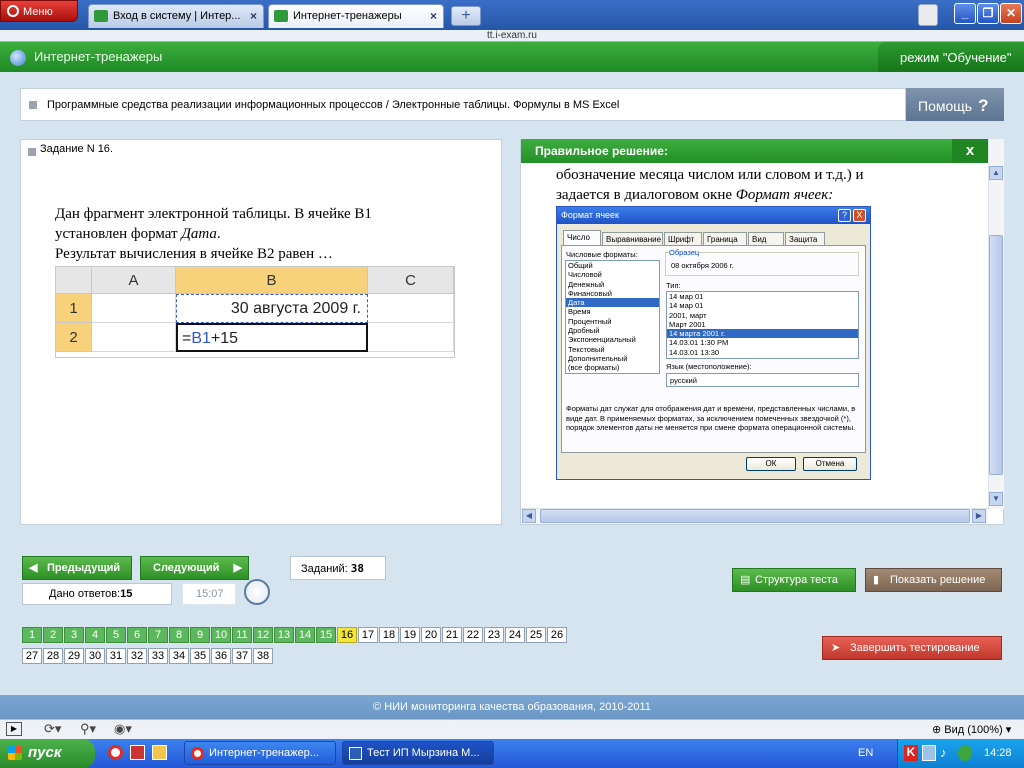 The width and height of the screenshot is (1024, 768). Describe the element at coordinates (159, 752) in the screenshot. I see `quicklaunch-clock-icon` at that location.